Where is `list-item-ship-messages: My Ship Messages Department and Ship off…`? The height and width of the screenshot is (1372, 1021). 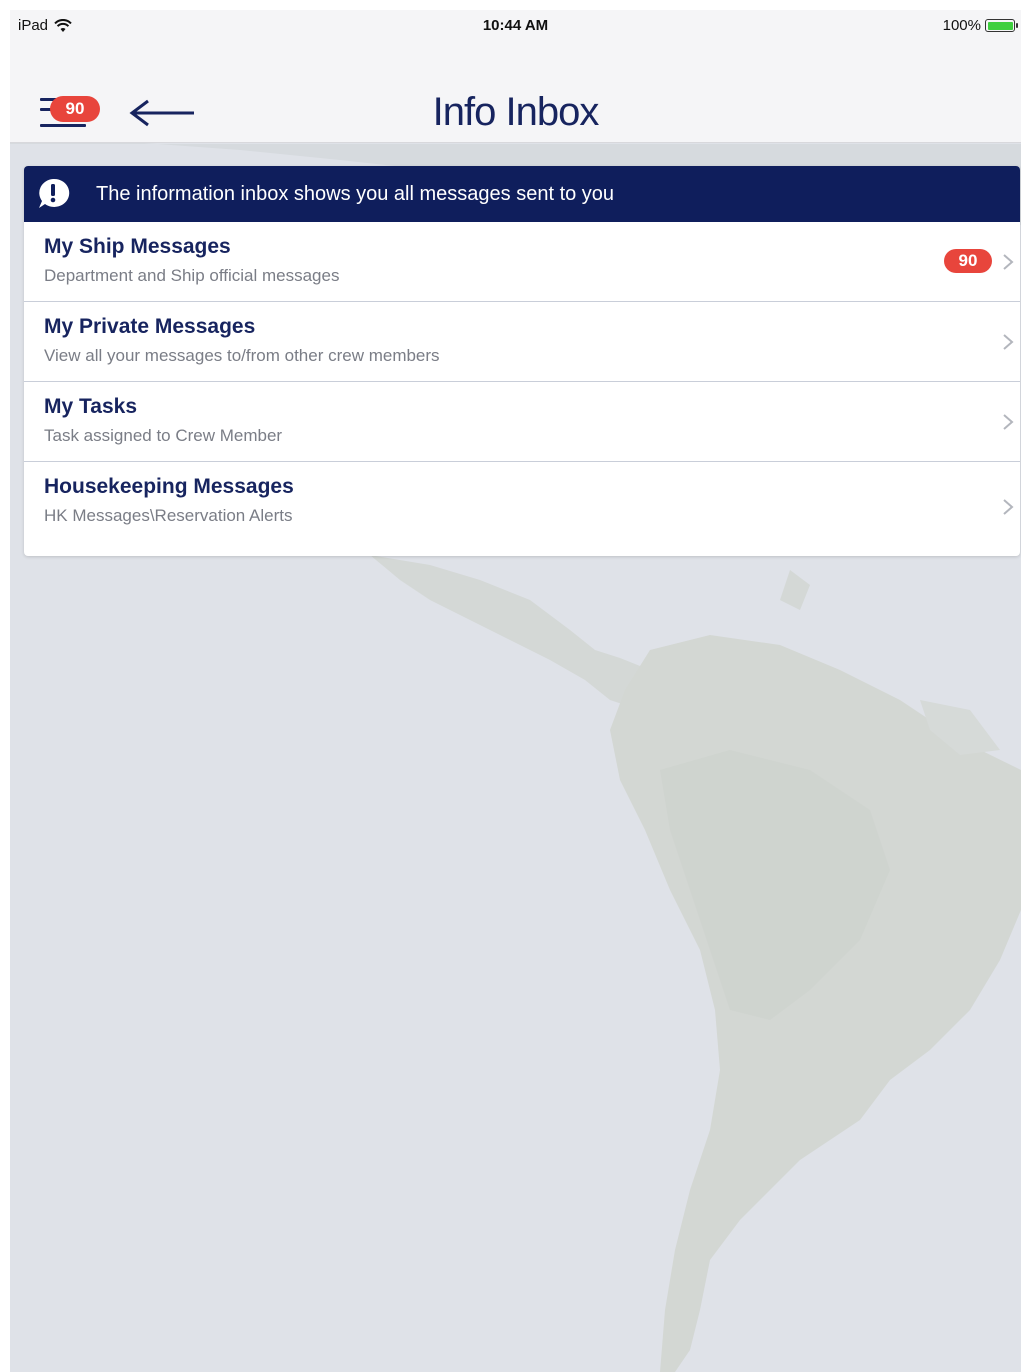 list-item-ship-messages: My Ship Messages Department and Ship off… is located at coordinates (522, 262).